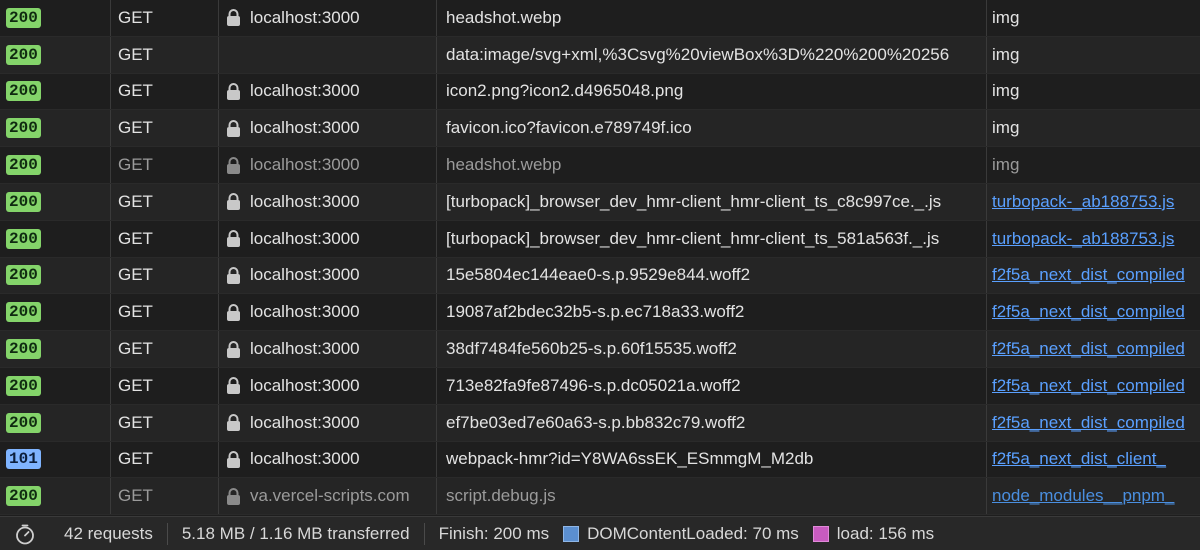  I want to click on name-cell: ef7be03ed7e60a63-s.p.bb832c79.woff2, so click(596, 422).